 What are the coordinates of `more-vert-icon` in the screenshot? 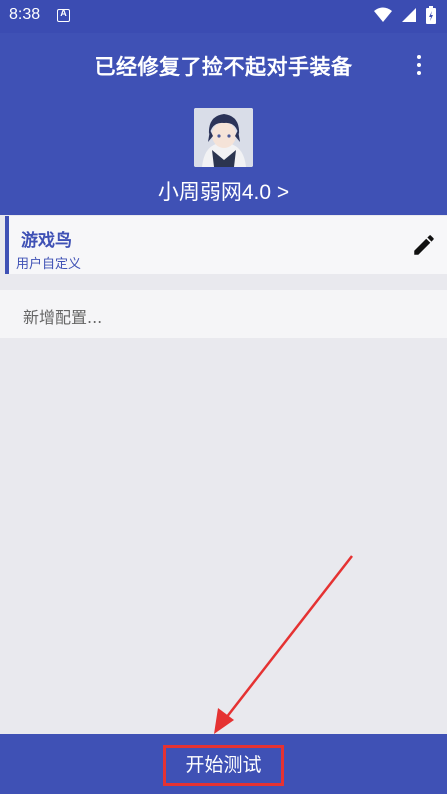 It's located at (419, 66).